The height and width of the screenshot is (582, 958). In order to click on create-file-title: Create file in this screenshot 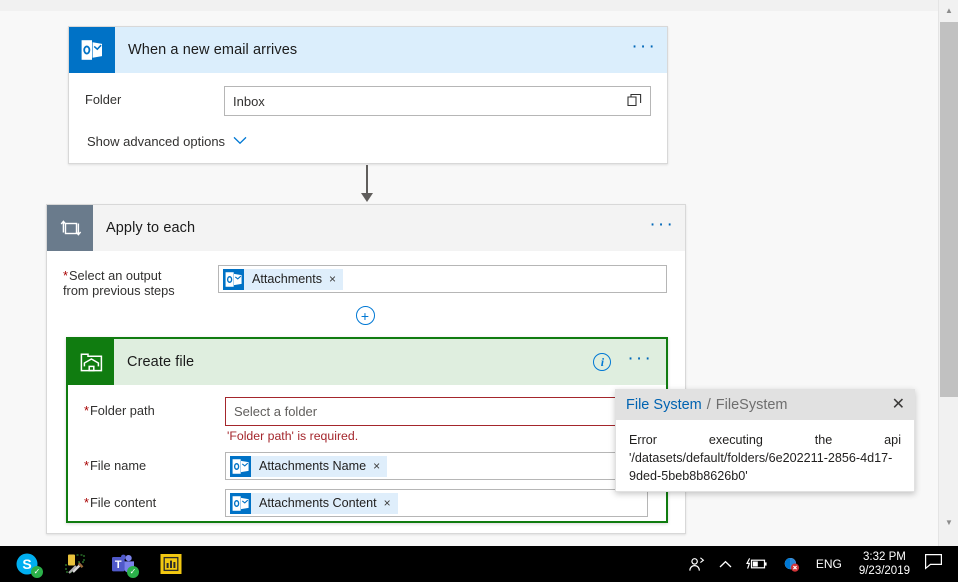, I will do `click(161, 362)`.